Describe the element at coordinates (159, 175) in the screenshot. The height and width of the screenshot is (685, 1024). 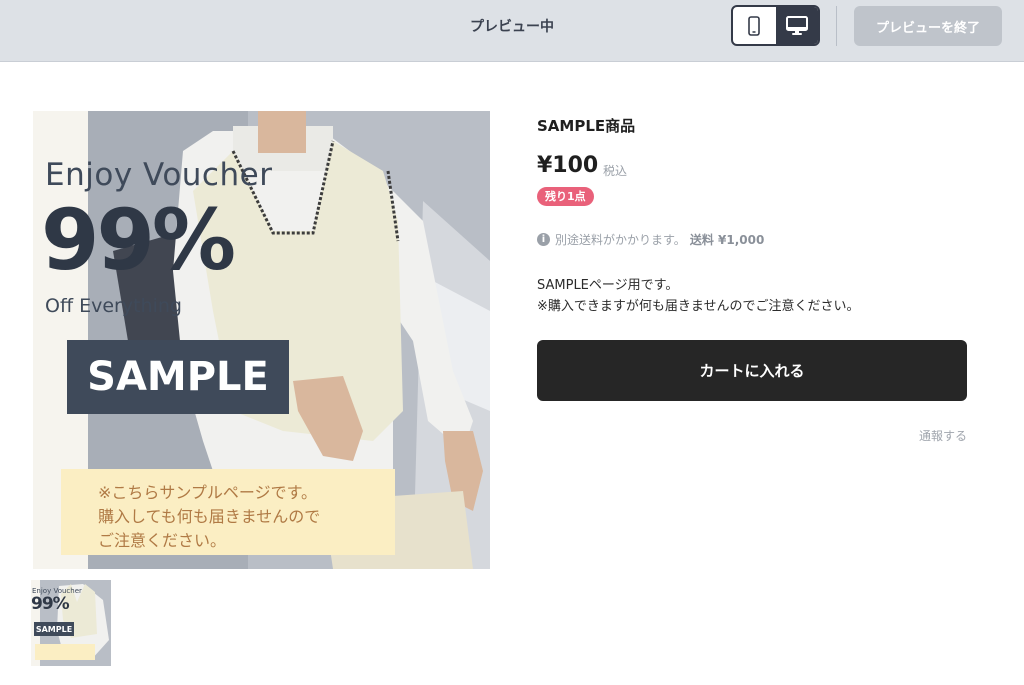
I see `banner-headline: Enjoy Voucher` at that location.